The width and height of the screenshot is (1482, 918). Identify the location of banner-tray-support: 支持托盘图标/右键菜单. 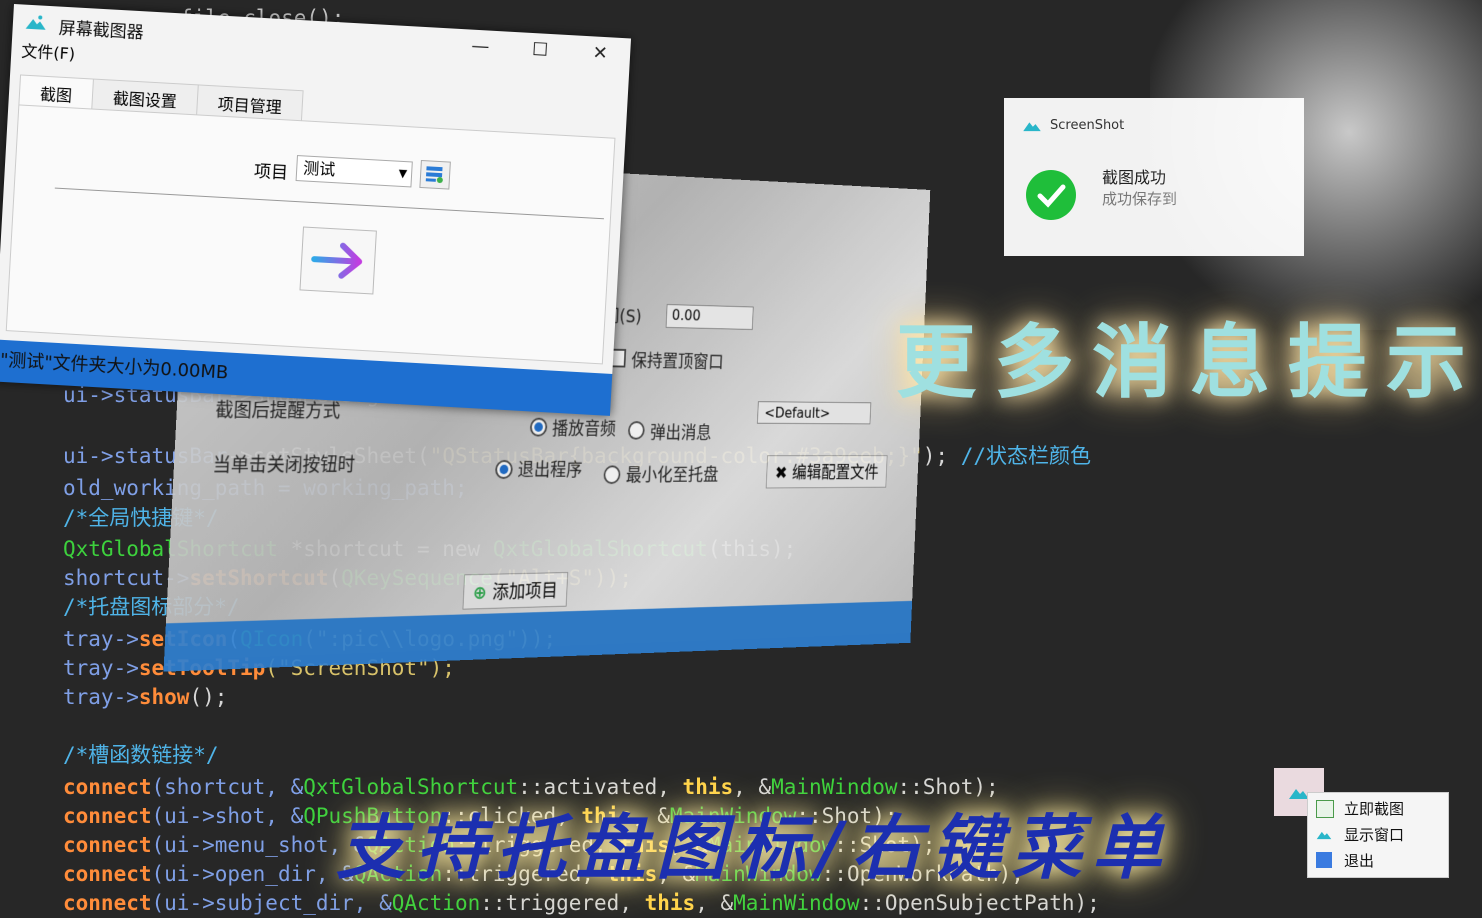
(754, 842).